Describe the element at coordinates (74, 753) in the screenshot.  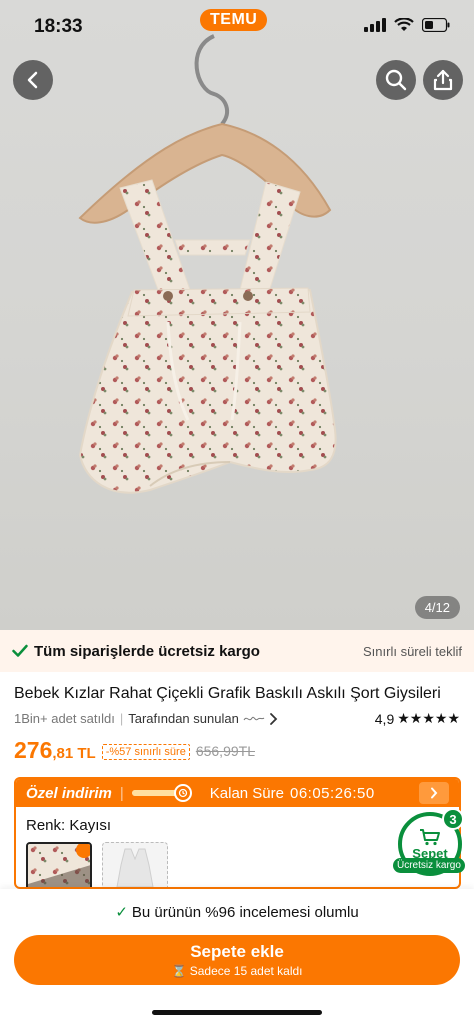
I see `price-decimal: ,81 TL` at that location.